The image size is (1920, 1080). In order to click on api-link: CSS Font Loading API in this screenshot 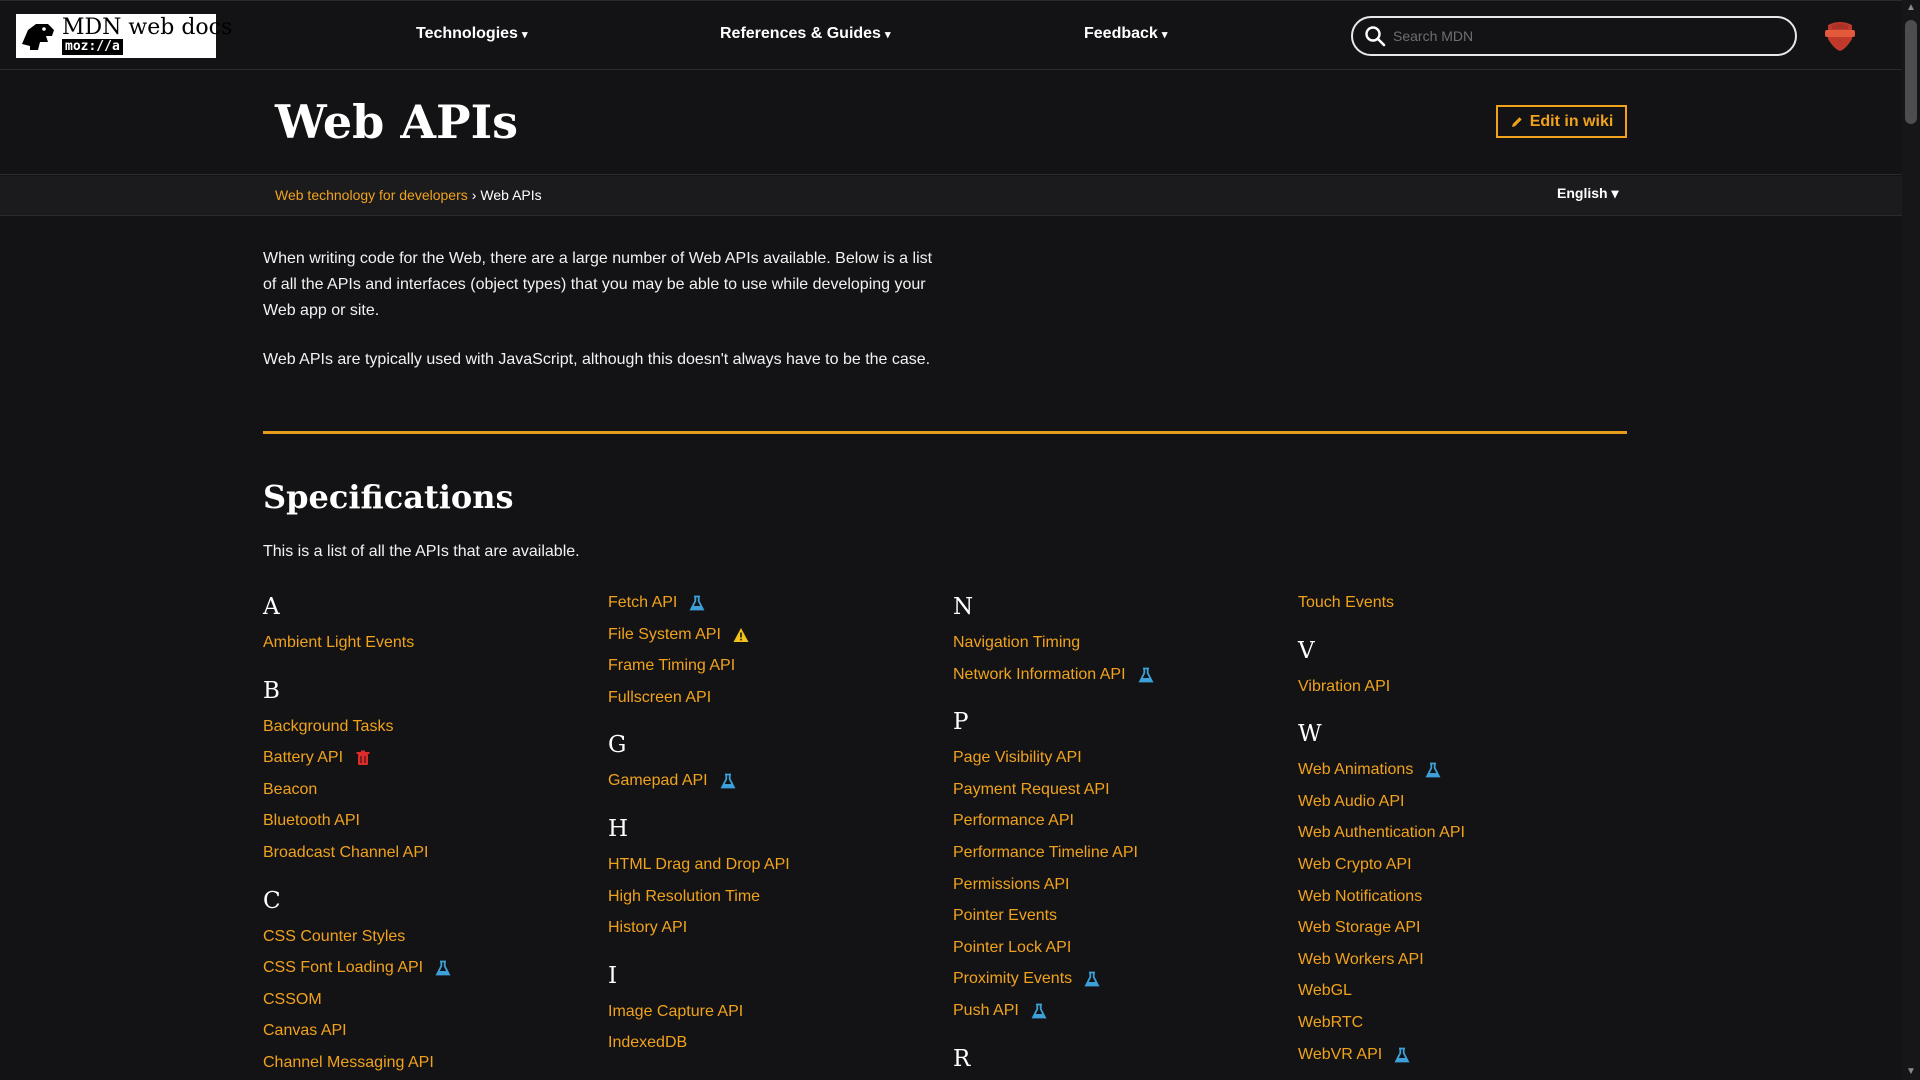, I will do `click(357, 968)`.